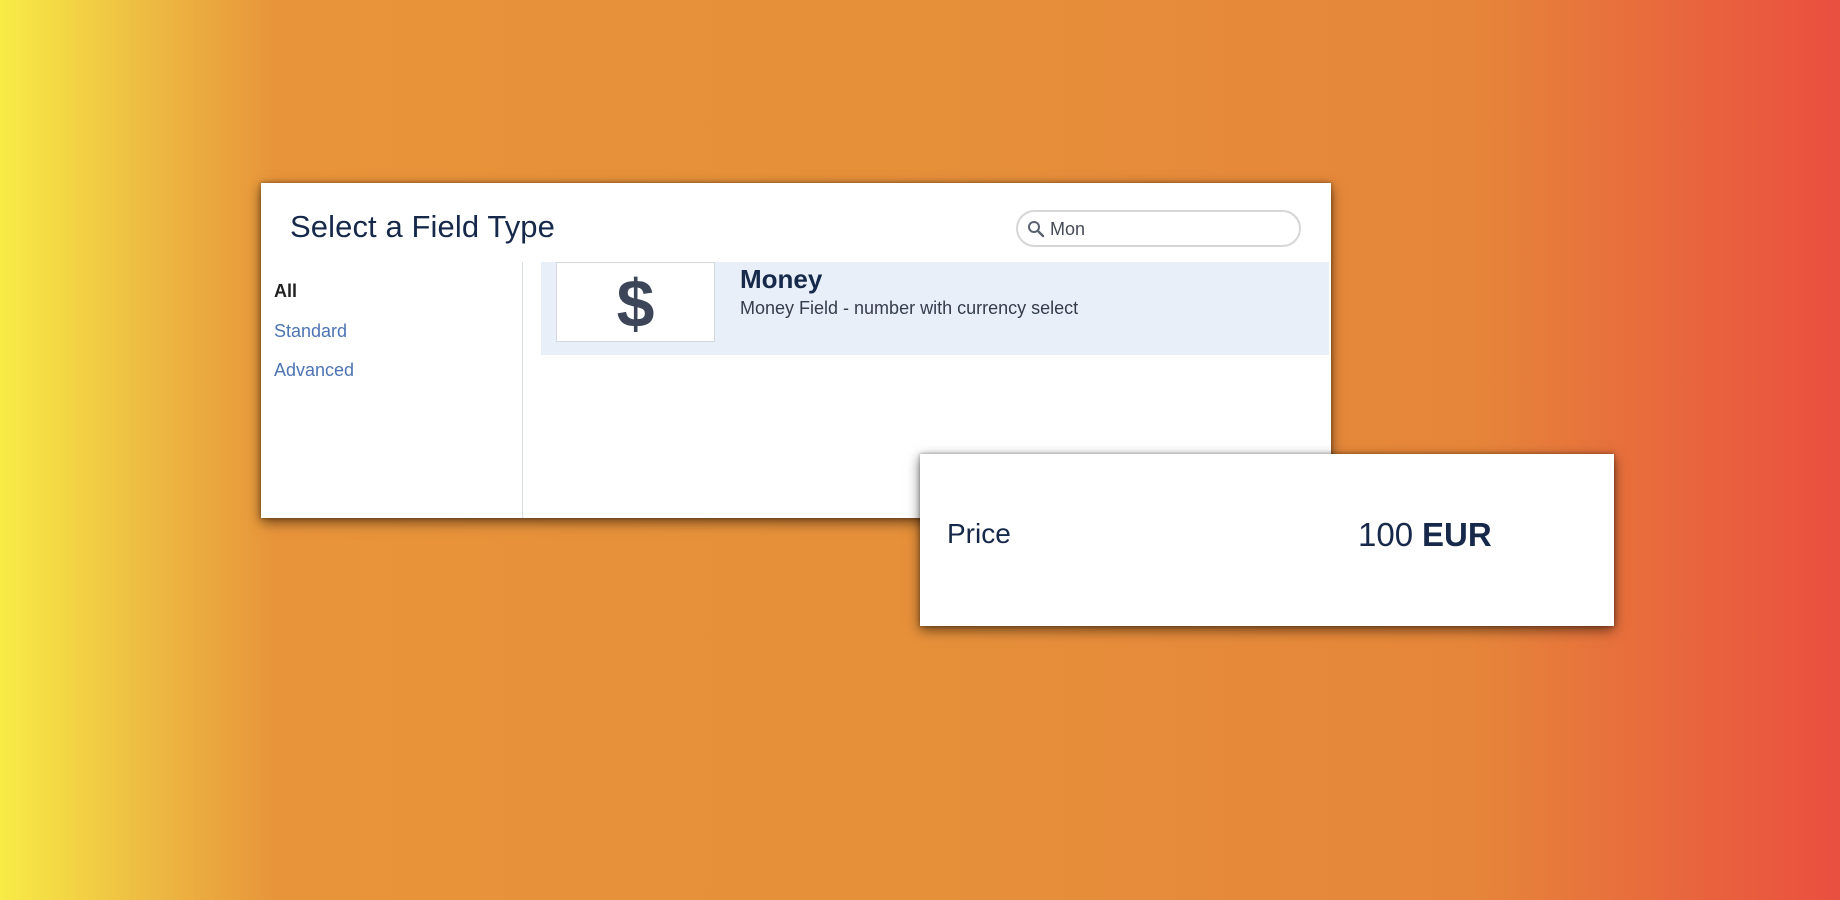 Image resolution: width=1840 pixels, height=900 pixels. What do you see at coordinates (392, 390) in the screenshot?
I see `category-sidebar: All Standard Advanced` at bounding box center [392, 390].